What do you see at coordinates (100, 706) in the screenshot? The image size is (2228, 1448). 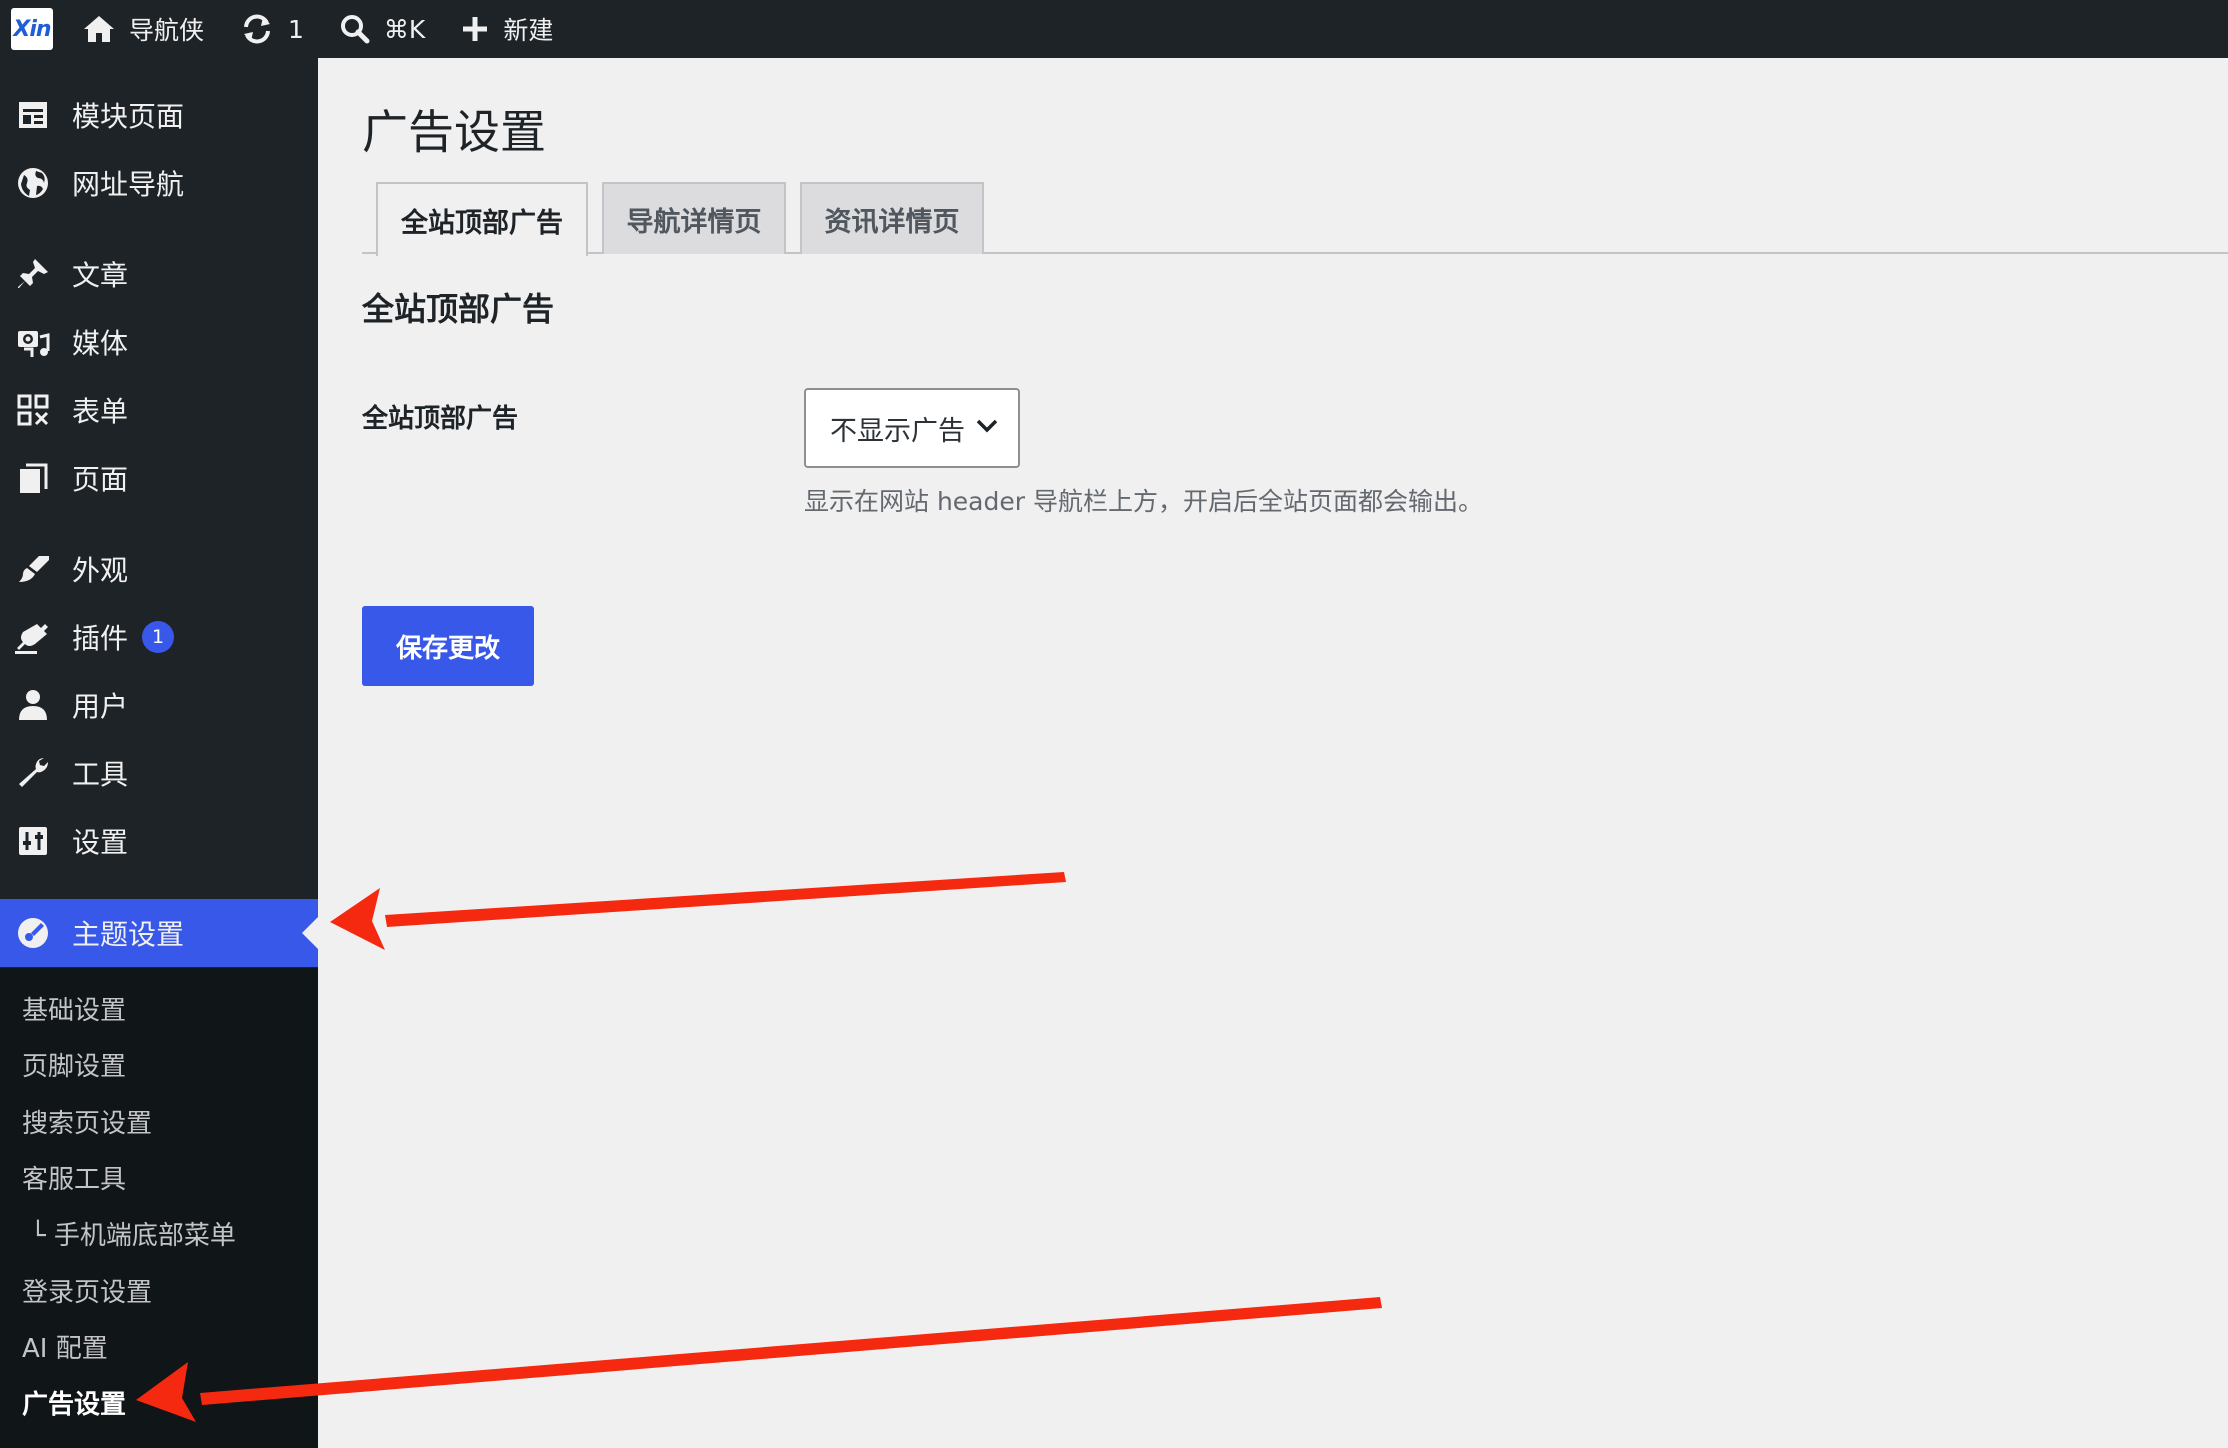 I see `sidebar-item-label: 用户` at bounding box center [100, 706].